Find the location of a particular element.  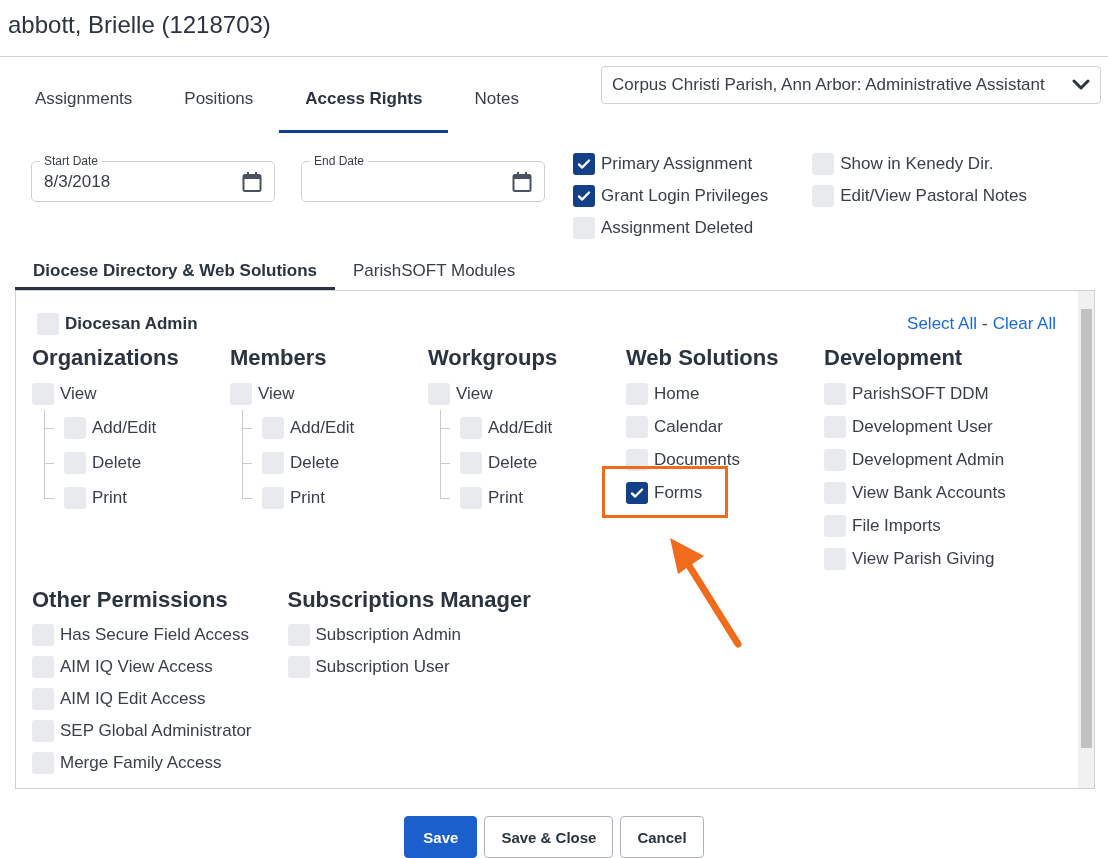

checkbox-label: View Parish Giving is located at coordinates (923, 558).